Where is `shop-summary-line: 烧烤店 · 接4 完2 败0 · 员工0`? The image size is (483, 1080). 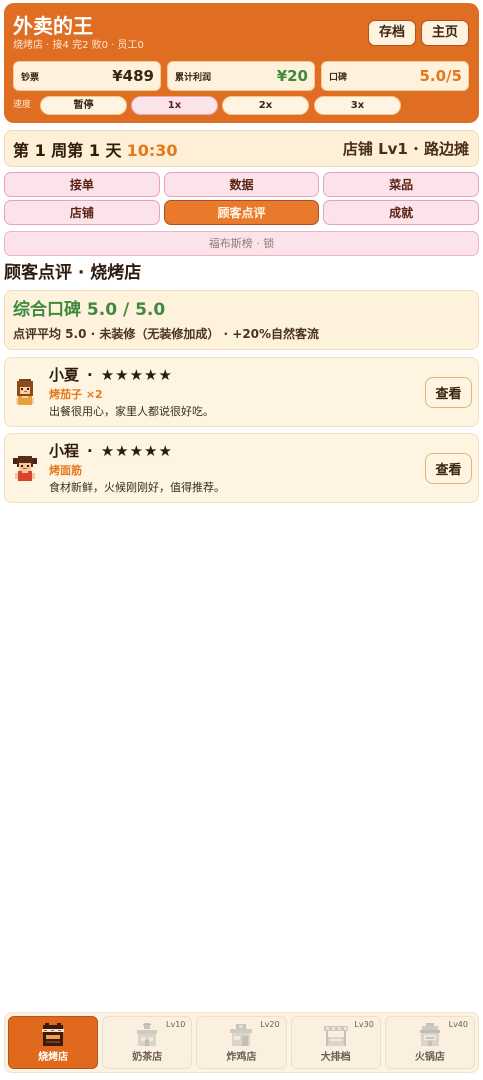 shop-summary-line: 烧烤店 · 接4 完2 败0 · 员工0 is located at coordinates (78, 45).